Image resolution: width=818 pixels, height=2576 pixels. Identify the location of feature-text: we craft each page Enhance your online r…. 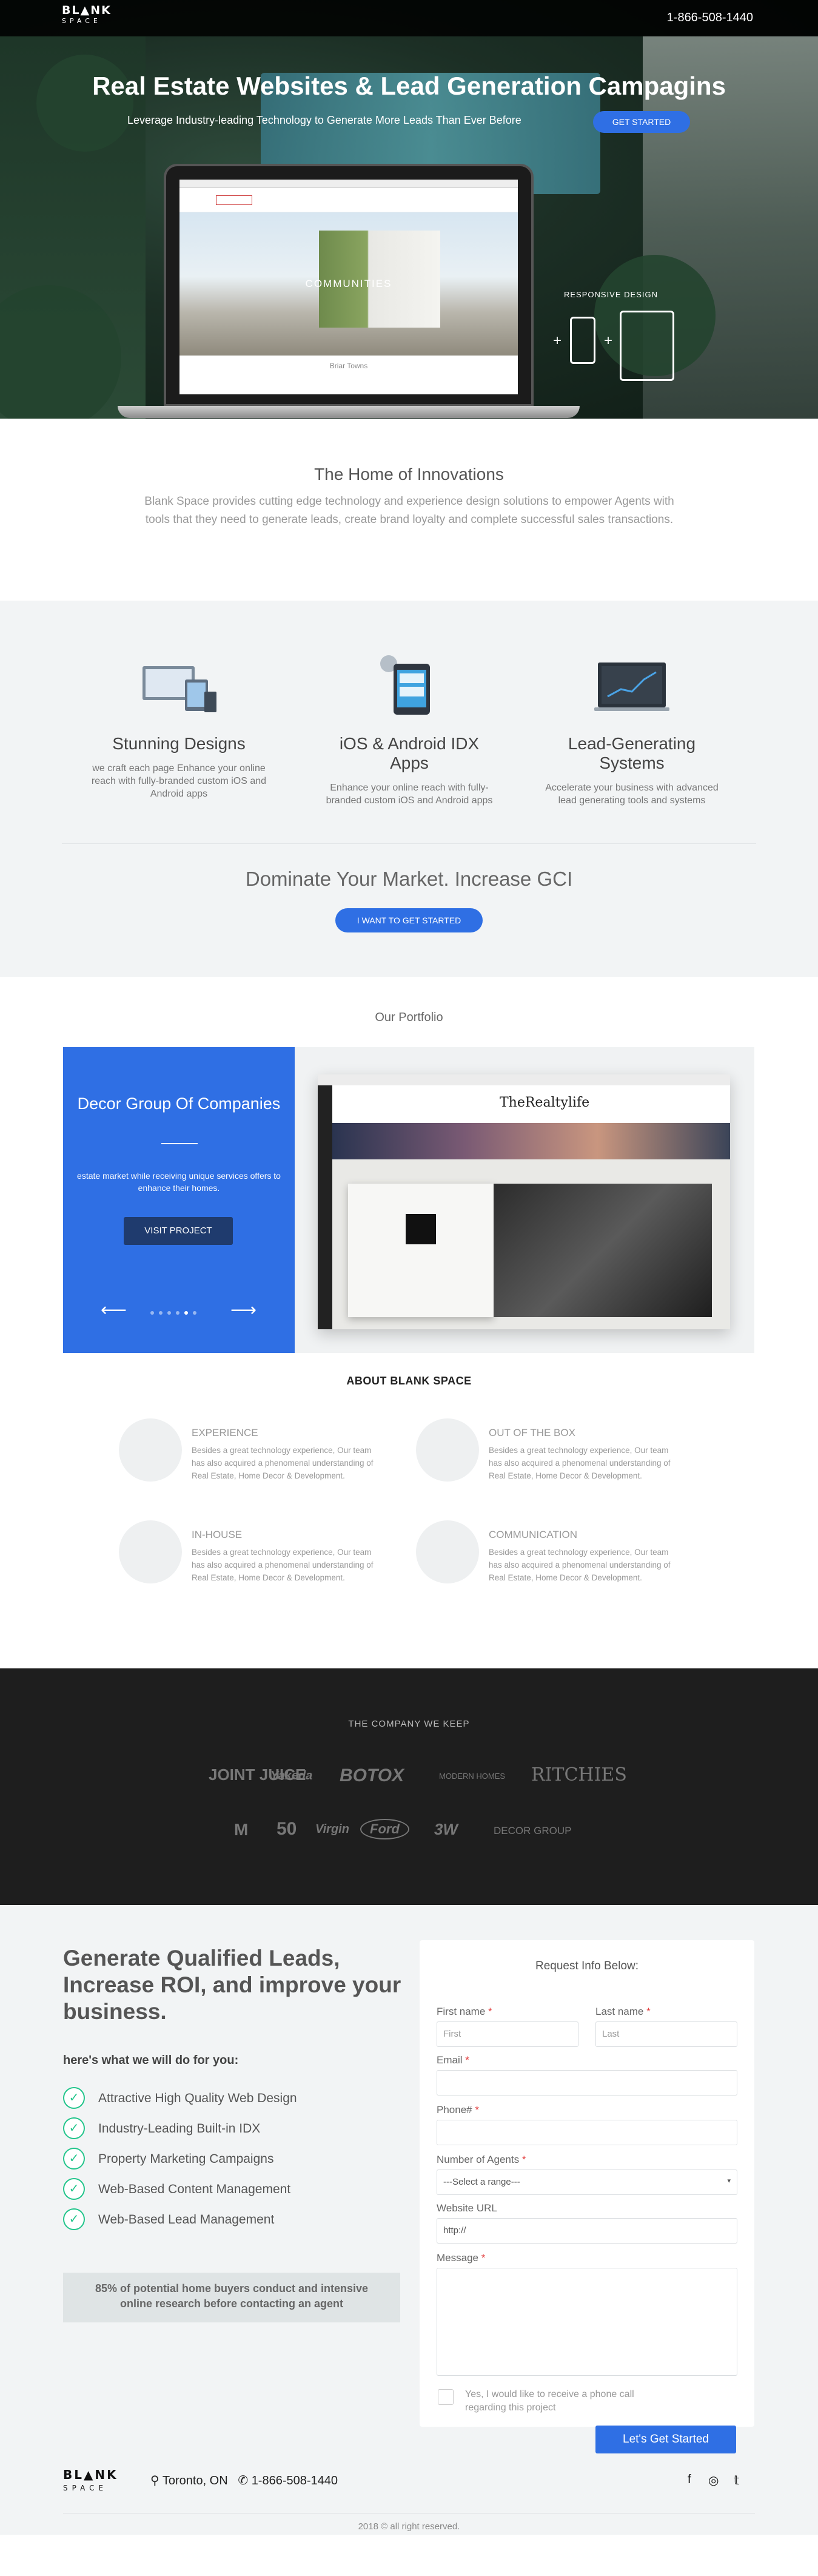
(179, 781).